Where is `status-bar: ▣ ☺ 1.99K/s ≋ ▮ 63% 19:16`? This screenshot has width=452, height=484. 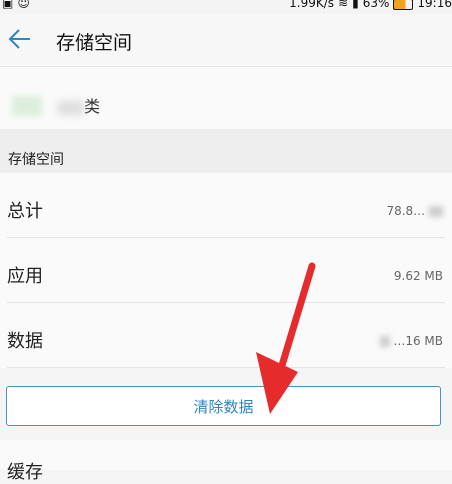
status-bar: ▣ ☺ 1.99K/s ≋ ▮ 63% 19:16 is located at coordinates (226, 7).